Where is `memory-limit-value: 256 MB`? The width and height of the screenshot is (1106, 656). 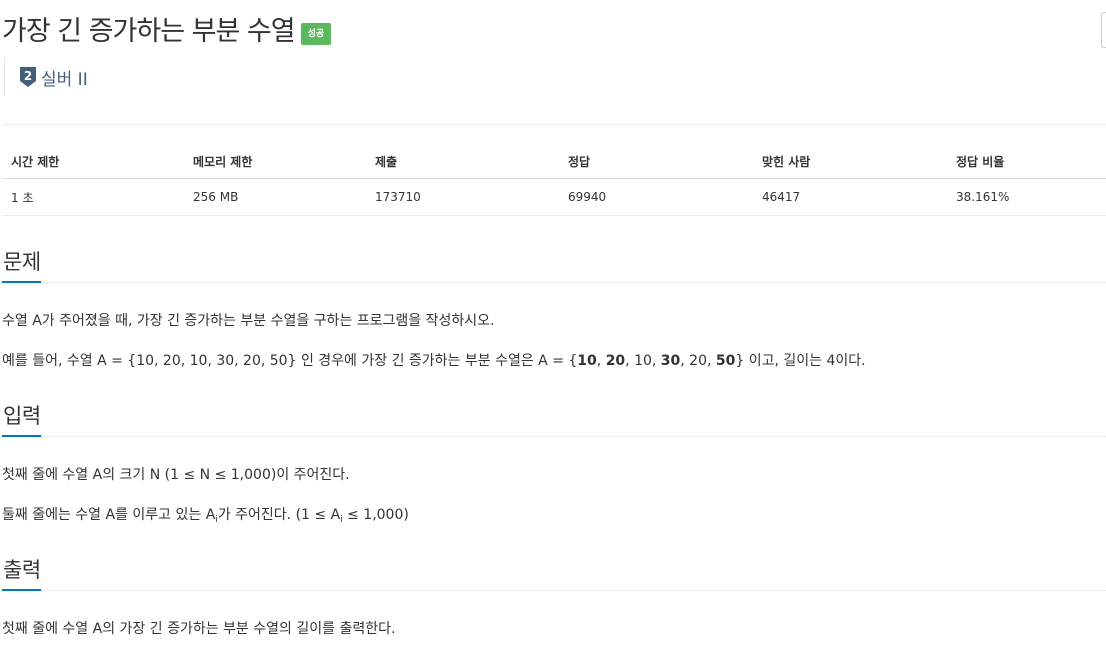
memory-limit-value: 256 MB is located at coordinates (275, 197).